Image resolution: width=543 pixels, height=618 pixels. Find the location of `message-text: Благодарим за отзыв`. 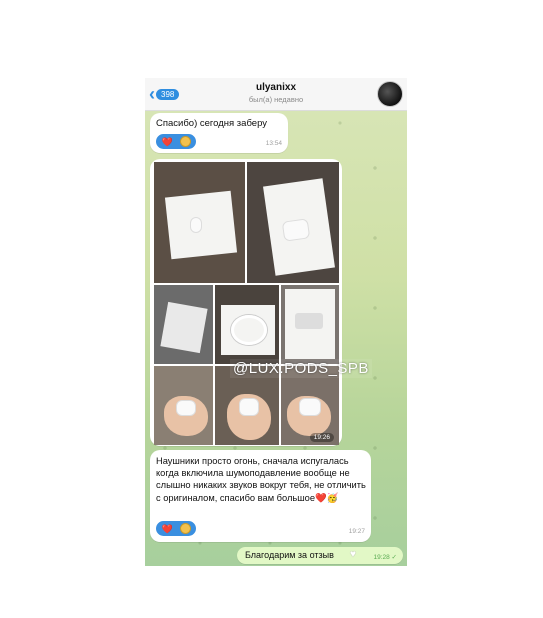

message-text: Благодарим за отзыв is located at coordinates (289, 555).